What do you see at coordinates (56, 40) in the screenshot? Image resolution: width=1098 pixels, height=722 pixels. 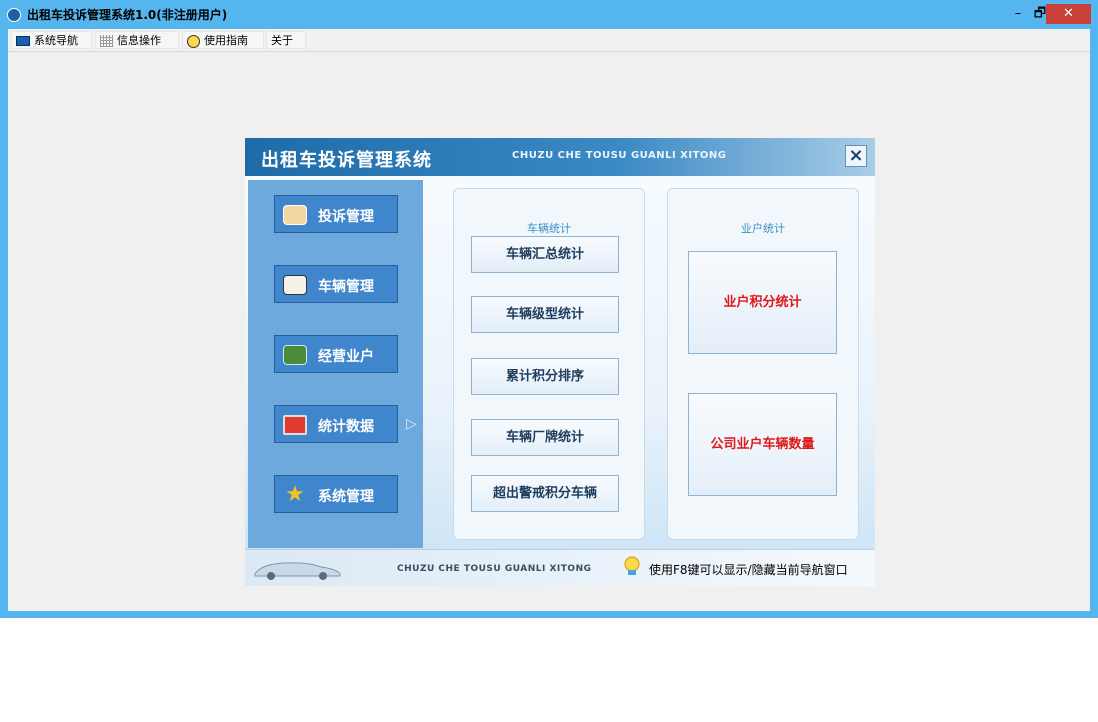 I see `menu-label: 系统导航` at bounding box center [56, 40].